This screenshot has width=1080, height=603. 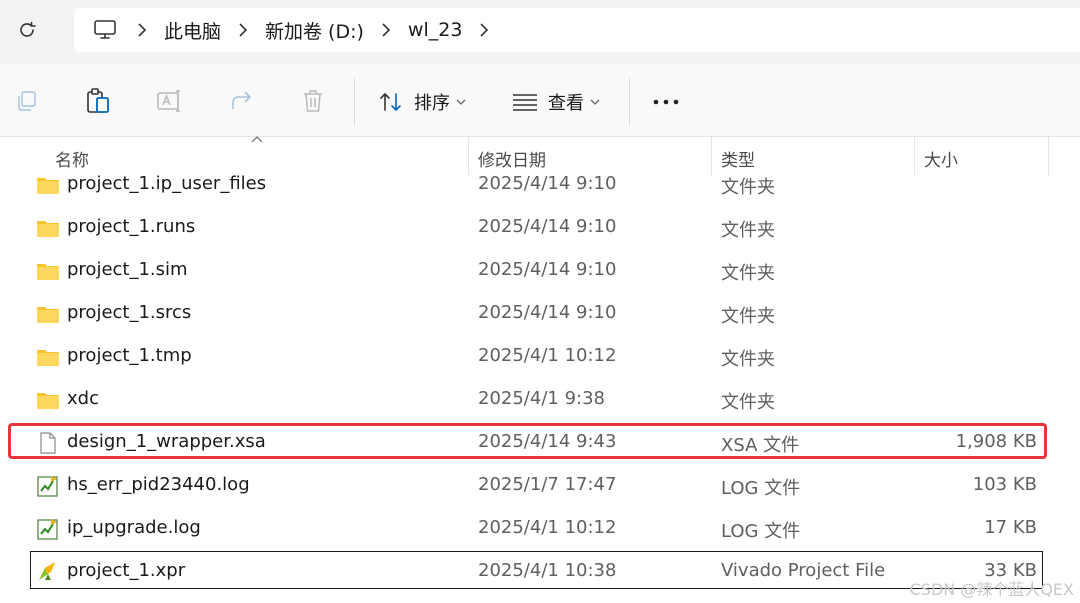 I want to click on address-field: 此电脑 新加卷 (D:) wl_23, so click(x=577, y=30).